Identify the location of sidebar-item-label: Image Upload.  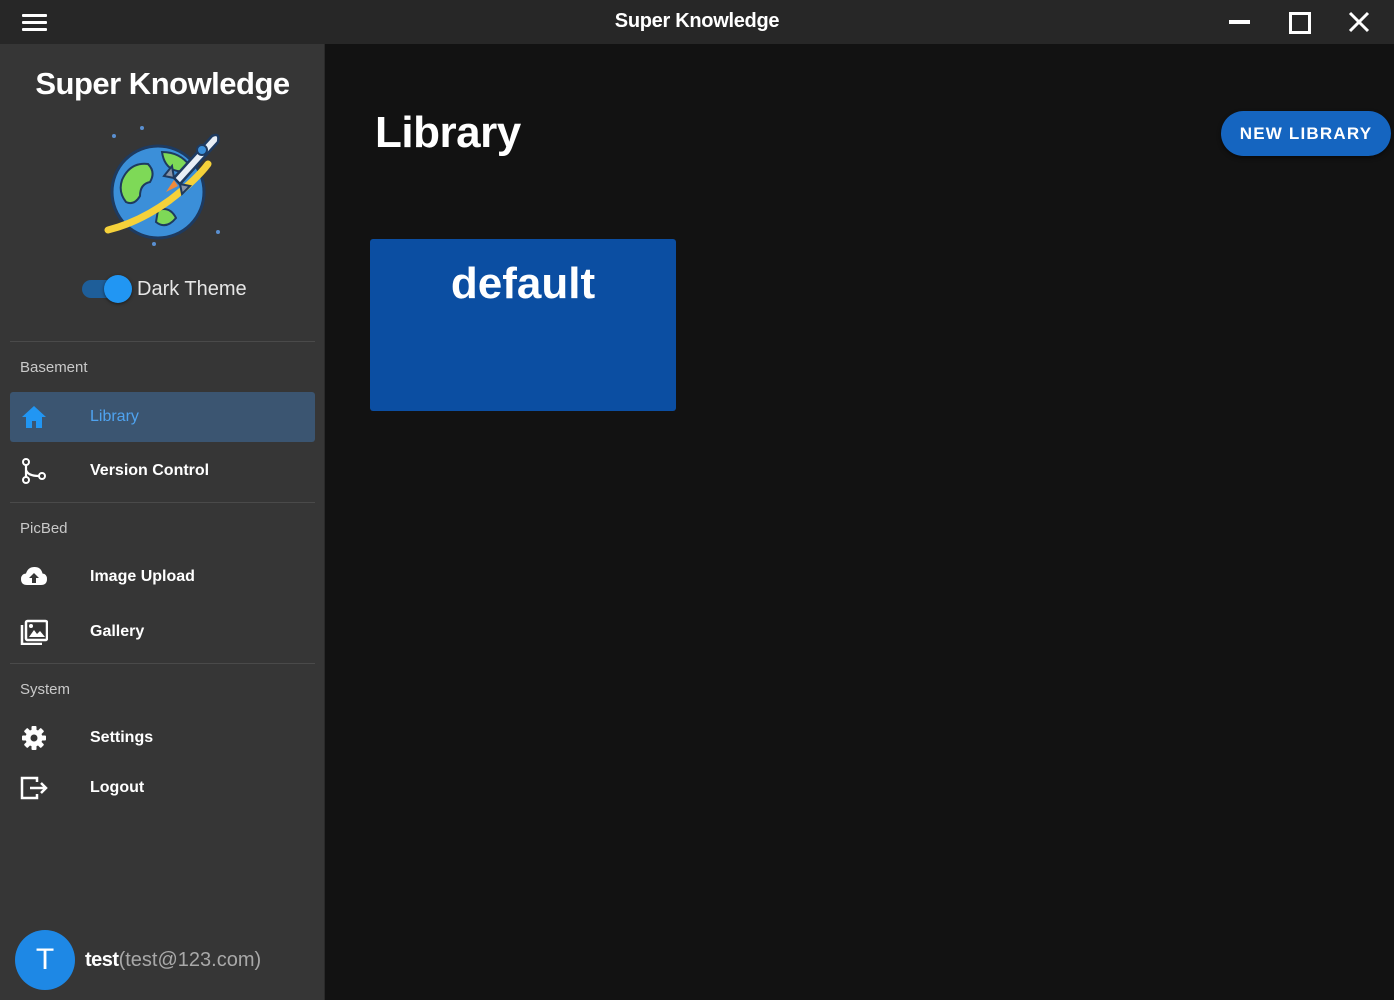
(142, 576).